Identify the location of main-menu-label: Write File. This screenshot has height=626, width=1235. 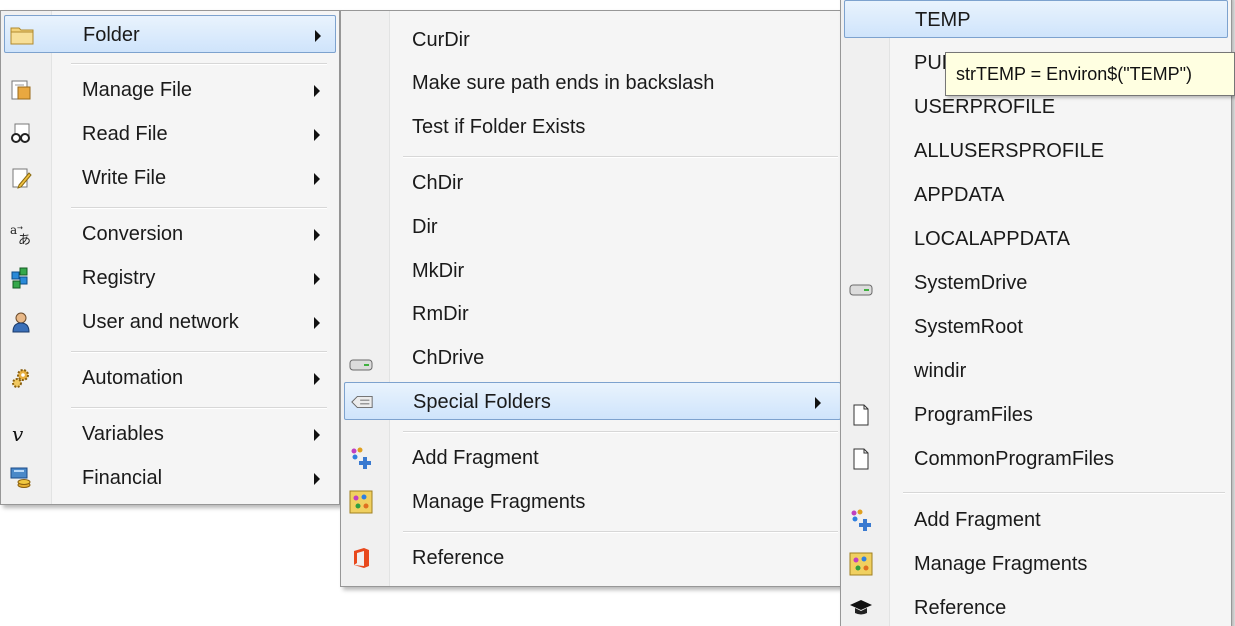
(124, 178).